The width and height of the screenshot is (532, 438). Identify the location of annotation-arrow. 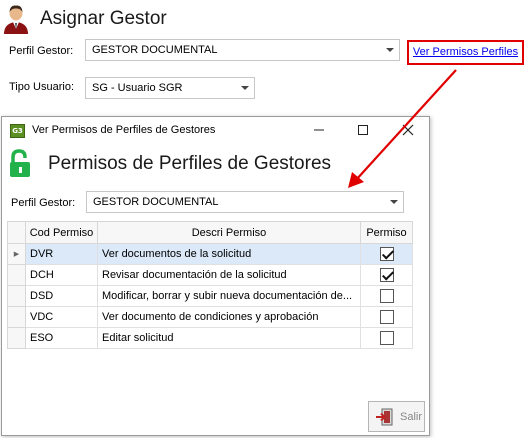
(402, 128).